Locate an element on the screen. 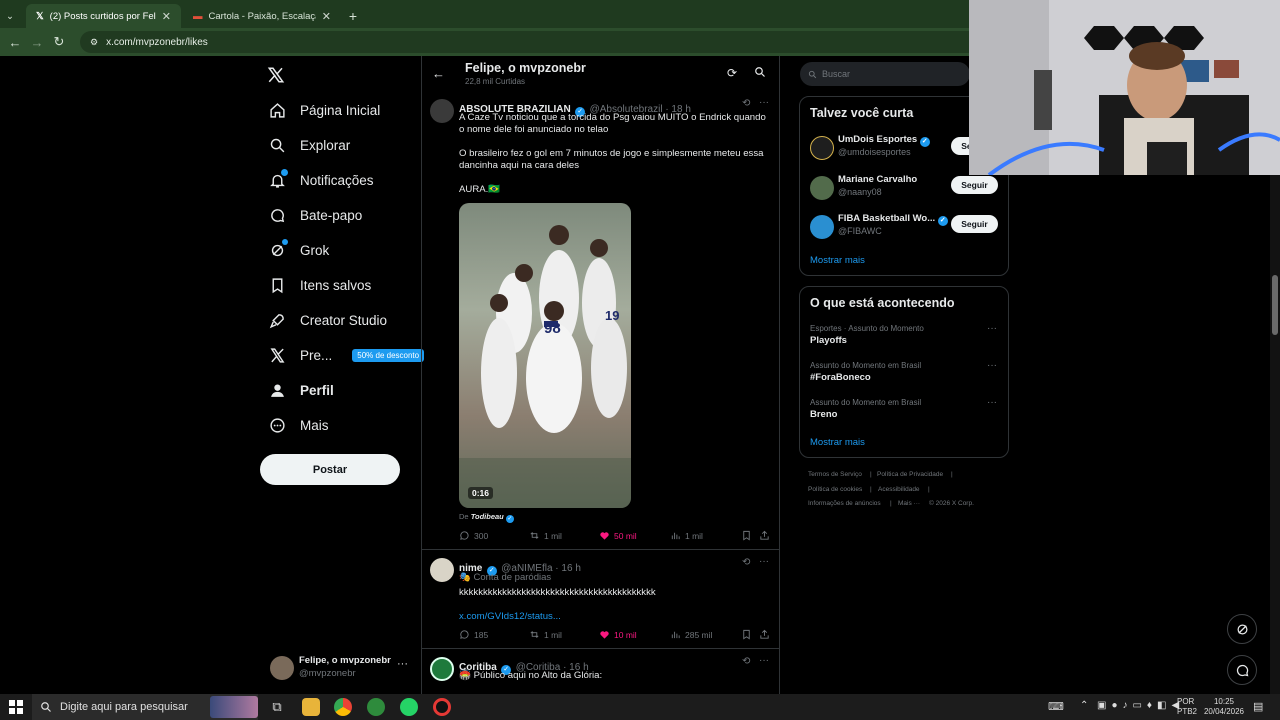  nav-more: Mais is located at coordinates (298, 425).